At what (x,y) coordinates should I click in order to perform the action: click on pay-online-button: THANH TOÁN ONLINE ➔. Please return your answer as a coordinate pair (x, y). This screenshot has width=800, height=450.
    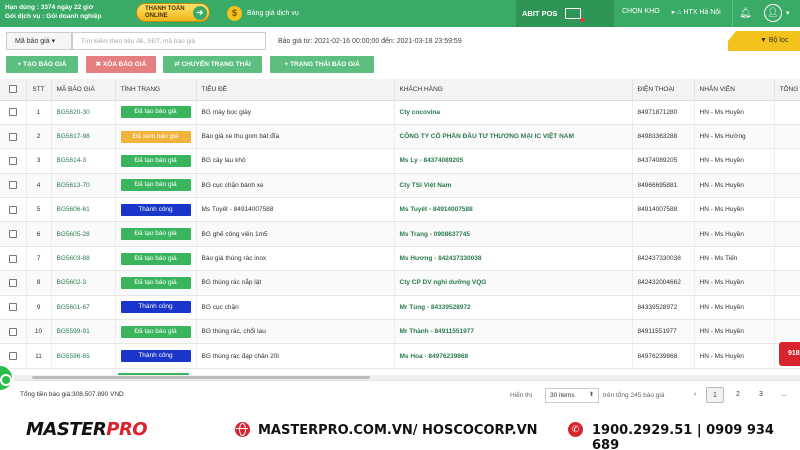
    Looking at the image, I should click on (173, 12).